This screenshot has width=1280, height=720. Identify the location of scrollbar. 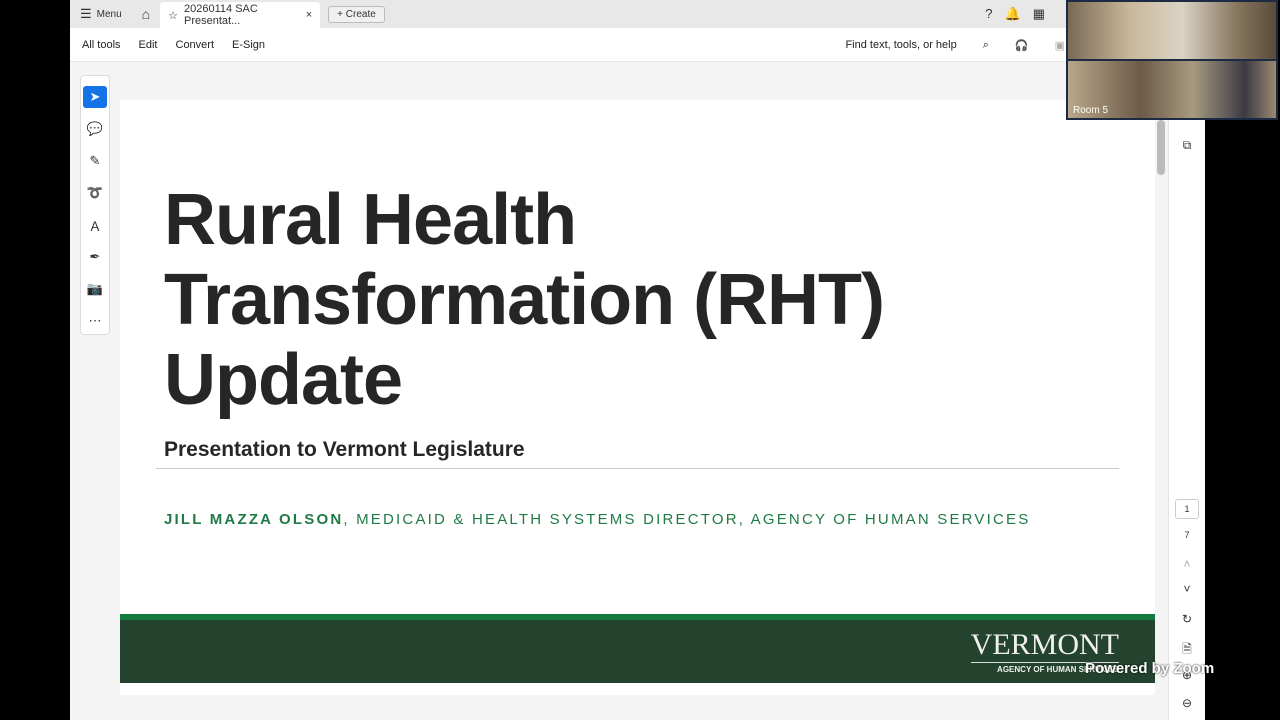
(1161, 147).